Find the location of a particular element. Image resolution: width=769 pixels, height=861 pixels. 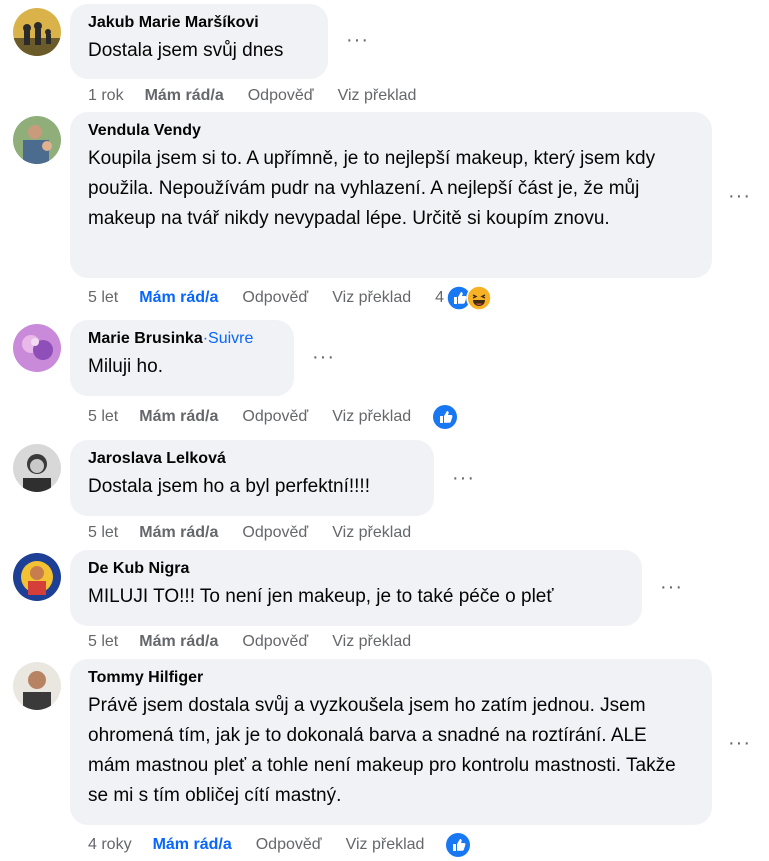

comment-time: 1 rok is located at coordinates (106, 96).